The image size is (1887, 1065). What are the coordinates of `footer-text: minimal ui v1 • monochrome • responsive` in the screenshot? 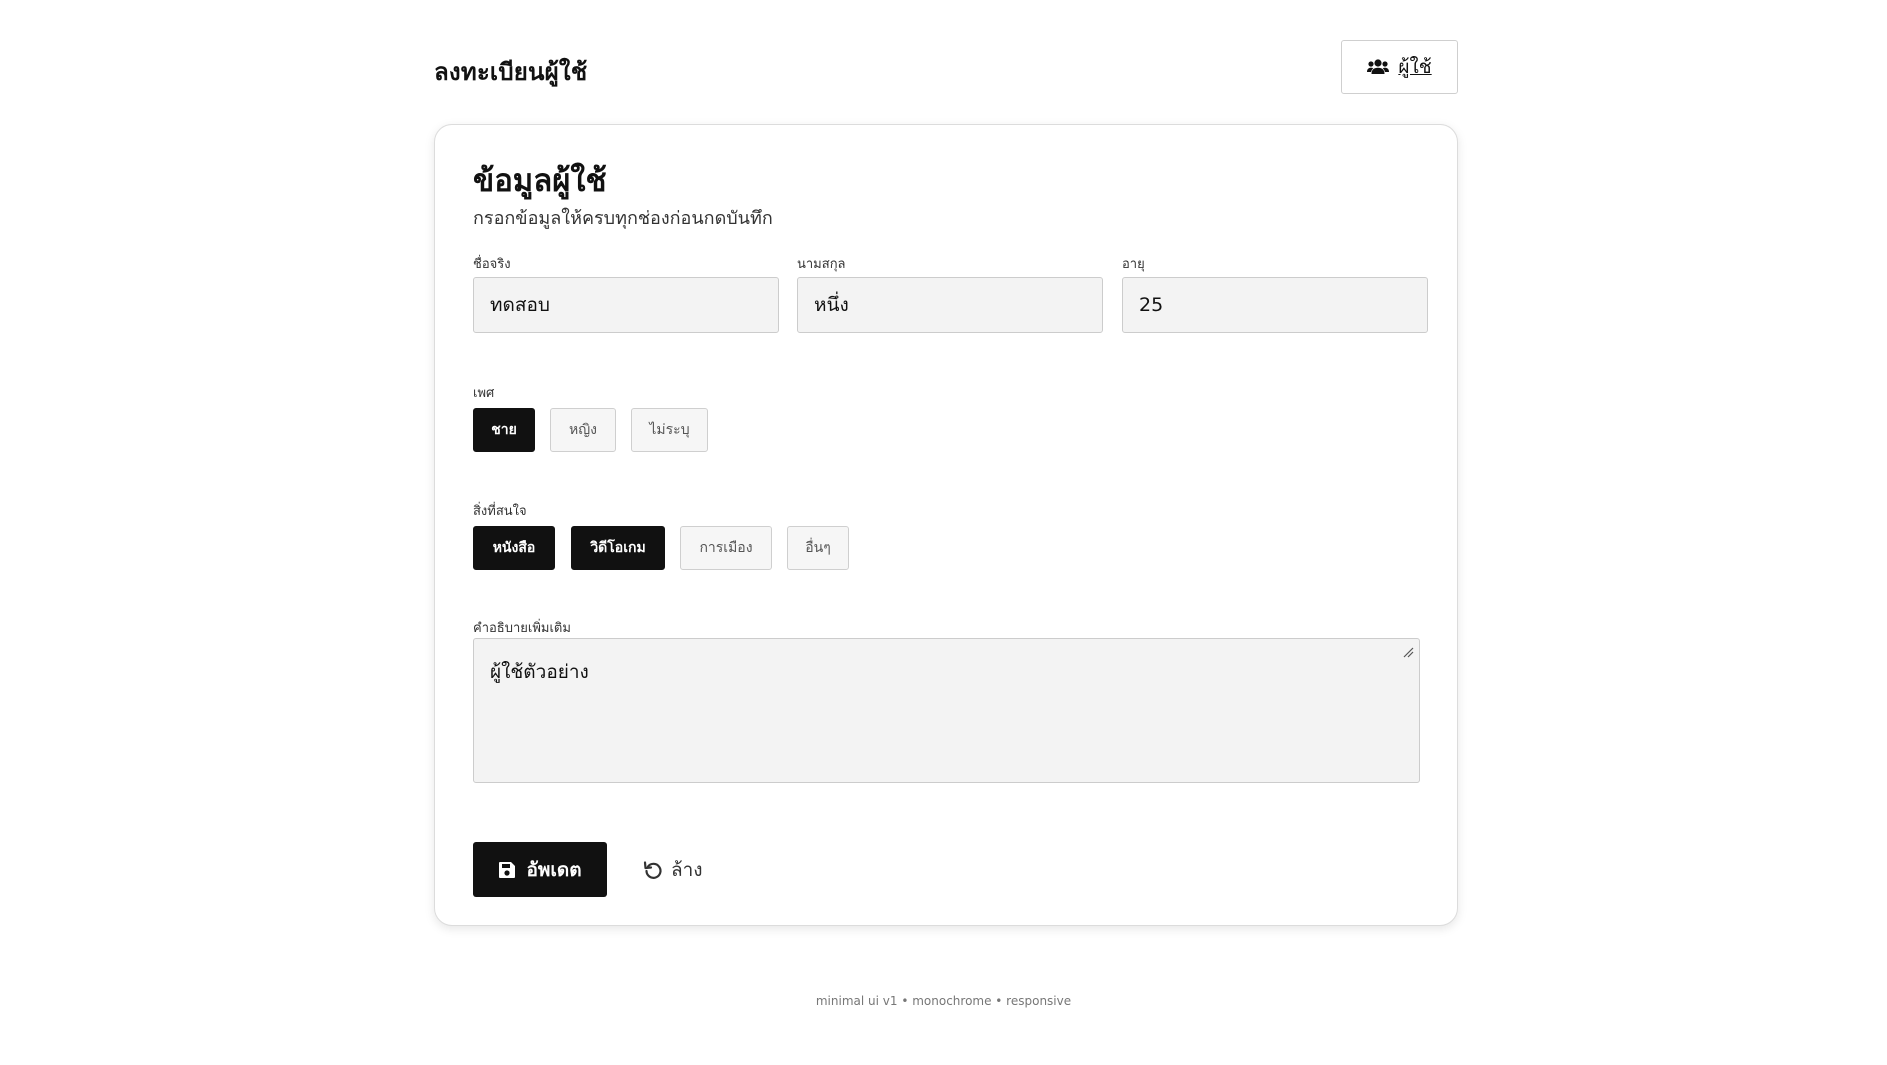 It's located at (943, 1001).